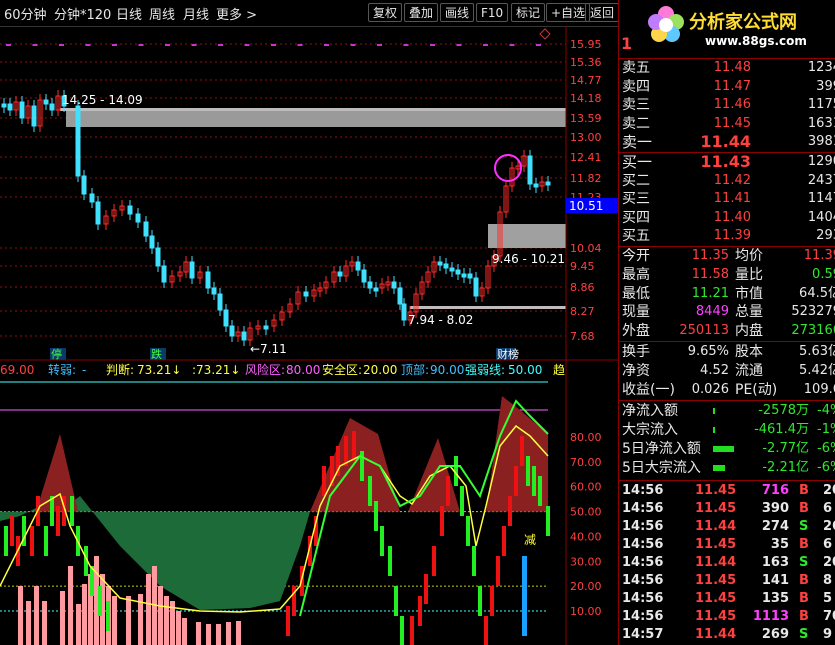  Describe the element at coordinates (447, 370) in the screenshot. I see `ind-top-value: 90.00` at that location.